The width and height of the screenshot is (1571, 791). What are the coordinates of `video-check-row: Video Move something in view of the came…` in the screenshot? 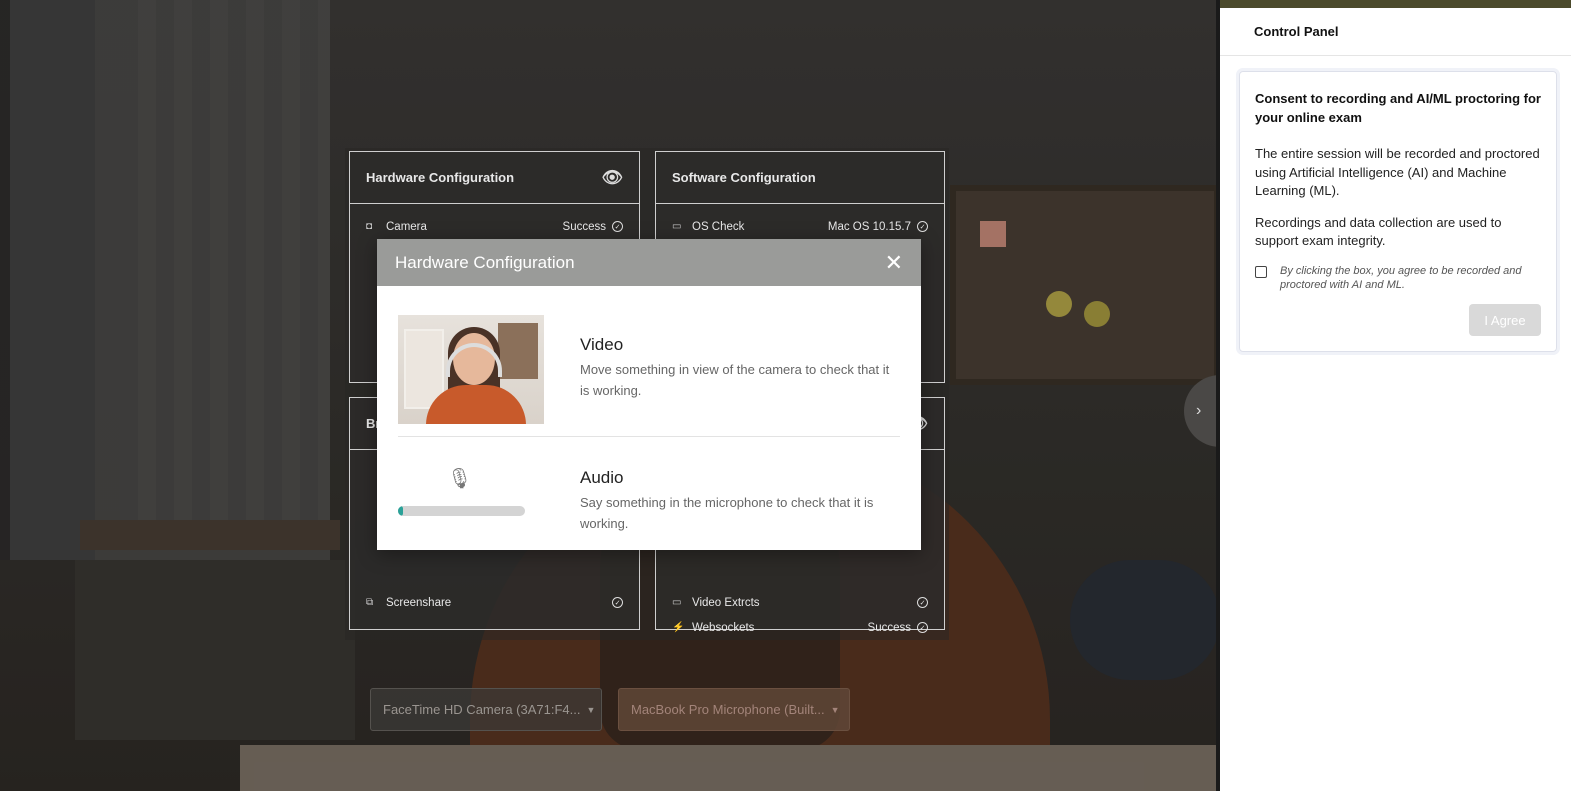 It's located at (649, 361).